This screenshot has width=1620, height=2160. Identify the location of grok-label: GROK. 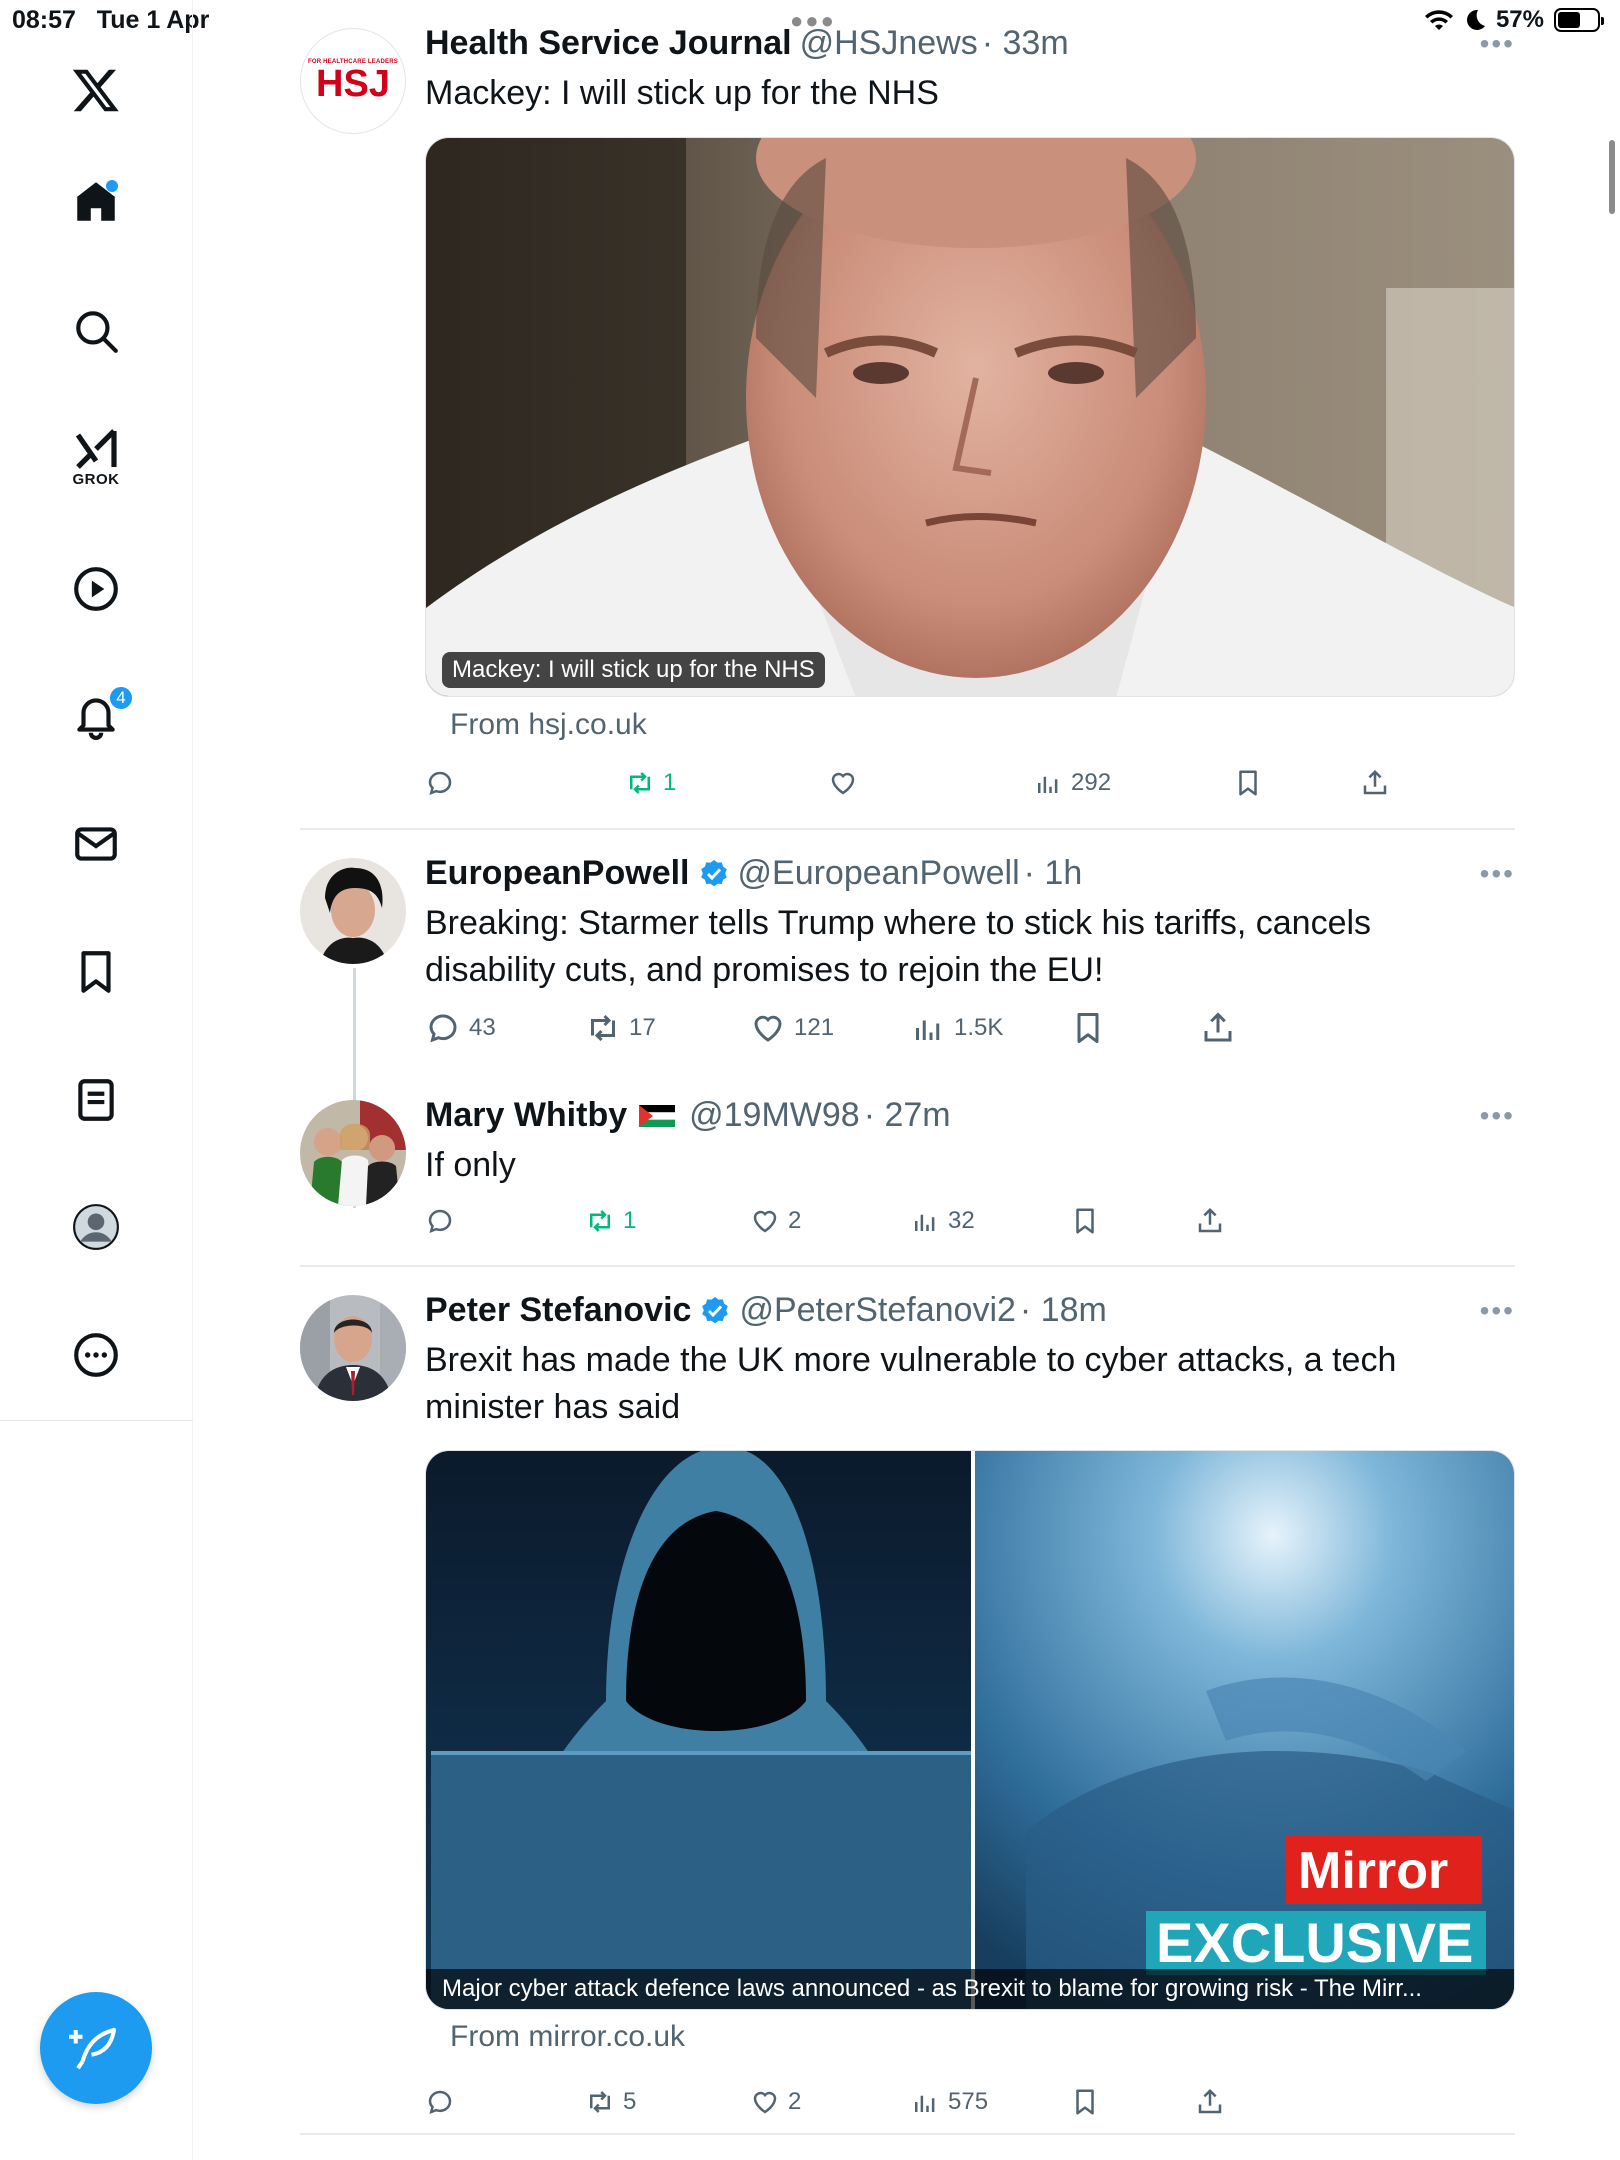
(96, 479).